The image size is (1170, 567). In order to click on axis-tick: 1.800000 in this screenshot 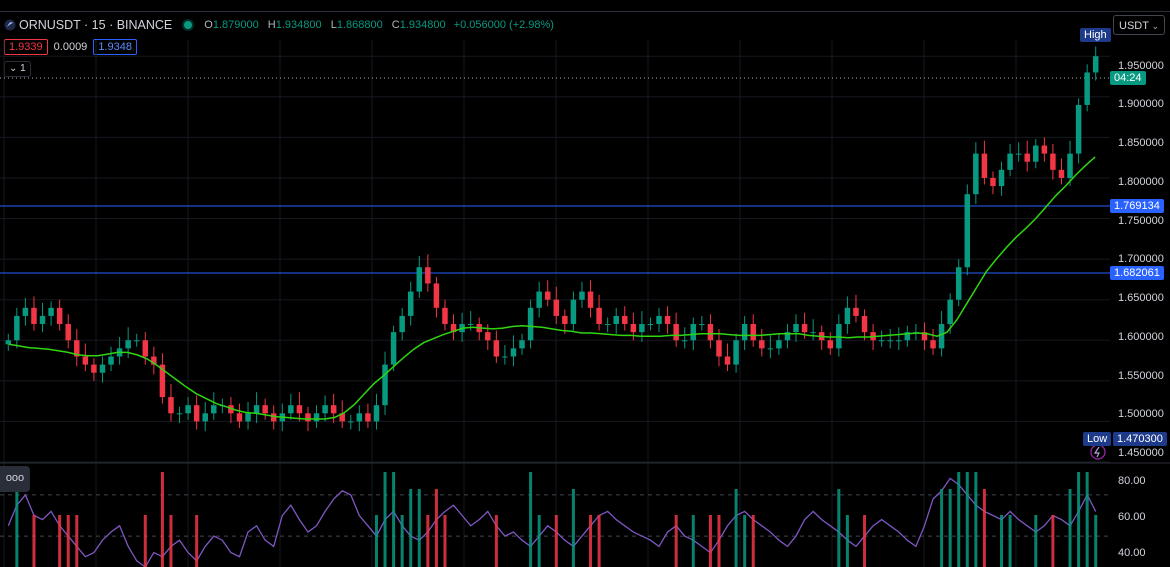, I will do `click(1141, 182)`.